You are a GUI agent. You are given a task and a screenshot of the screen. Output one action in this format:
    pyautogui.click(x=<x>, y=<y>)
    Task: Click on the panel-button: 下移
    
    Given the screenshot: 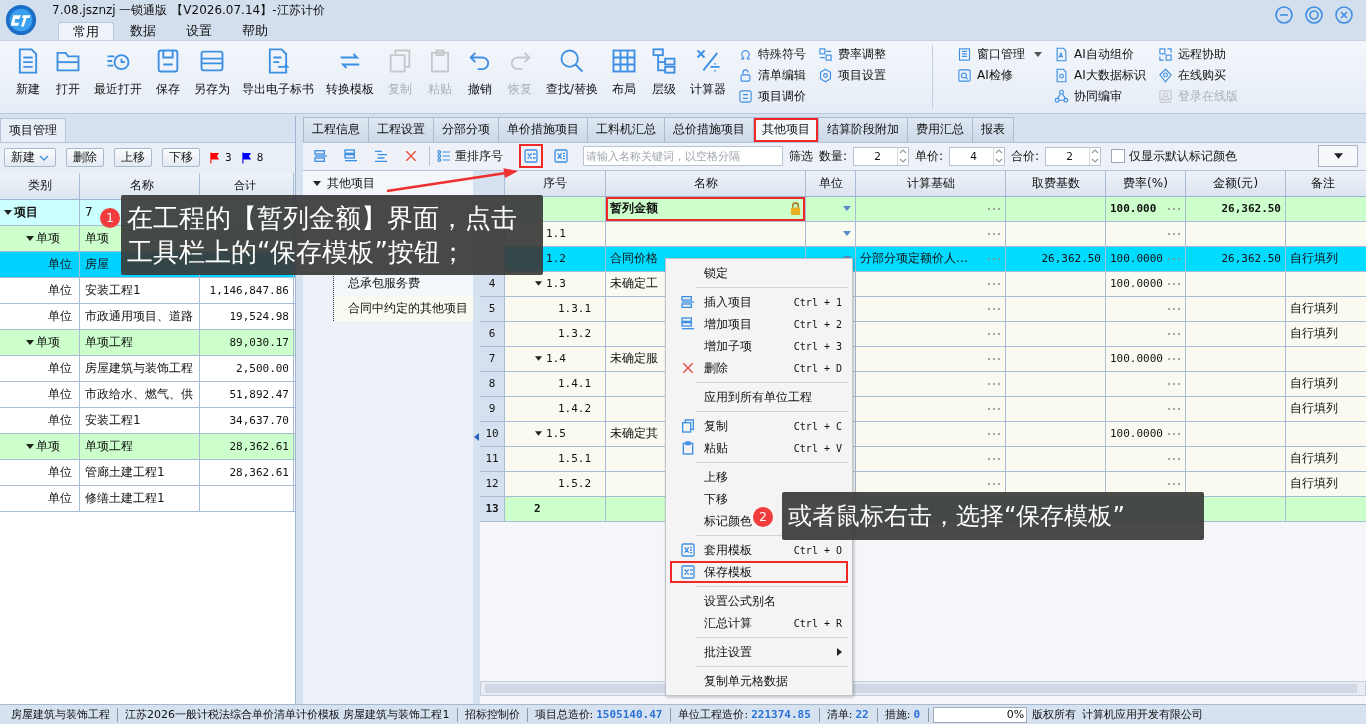 What is the action you would take?
    pyautogui.click(x=181, y=158)
    